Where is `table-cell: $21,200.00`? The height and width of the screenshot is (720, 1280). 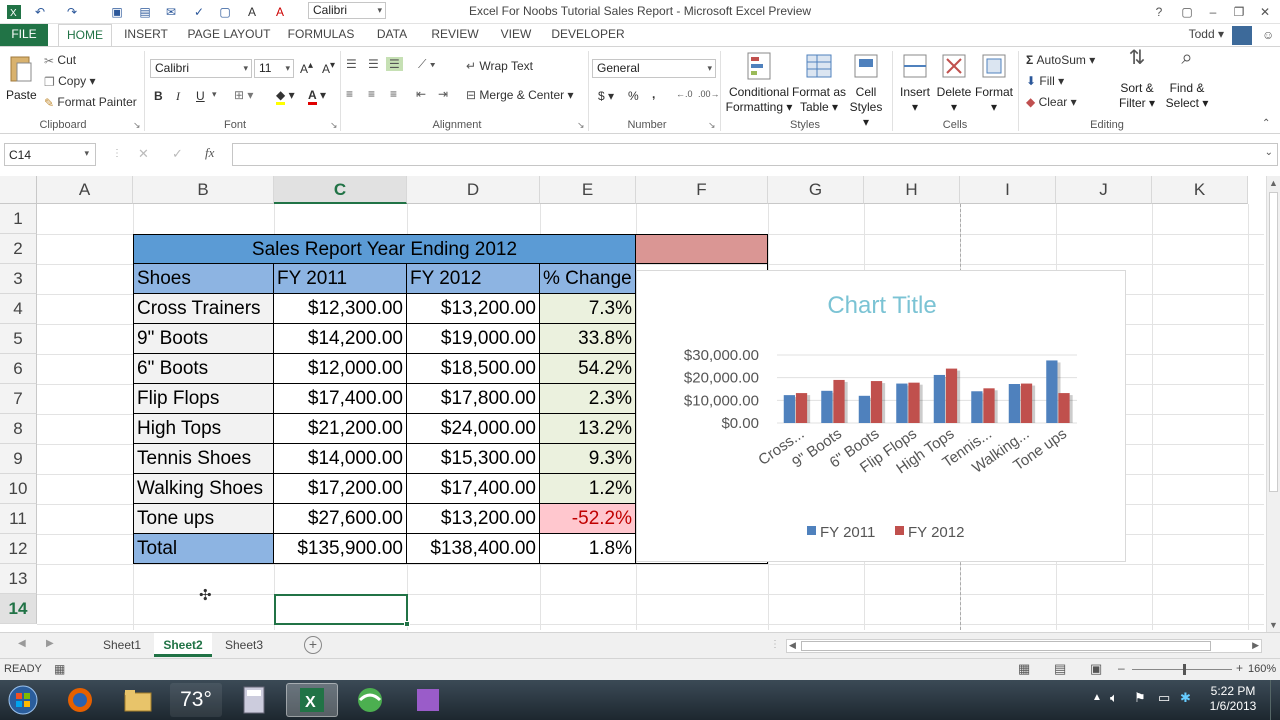 table-cell: $21,200.00 is located at coordinates (340, 429).